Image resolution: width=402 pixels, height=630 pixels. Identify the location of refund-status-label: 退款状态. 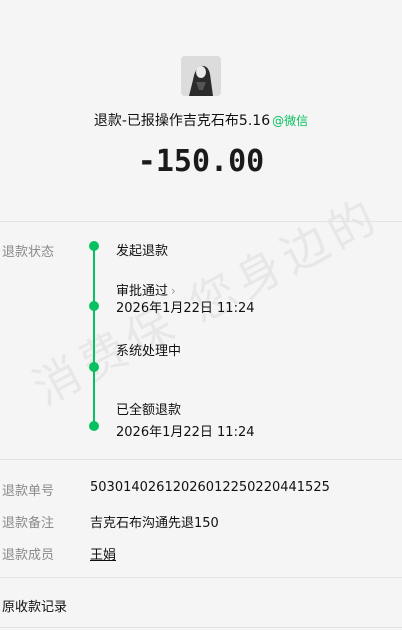
(28, 252).